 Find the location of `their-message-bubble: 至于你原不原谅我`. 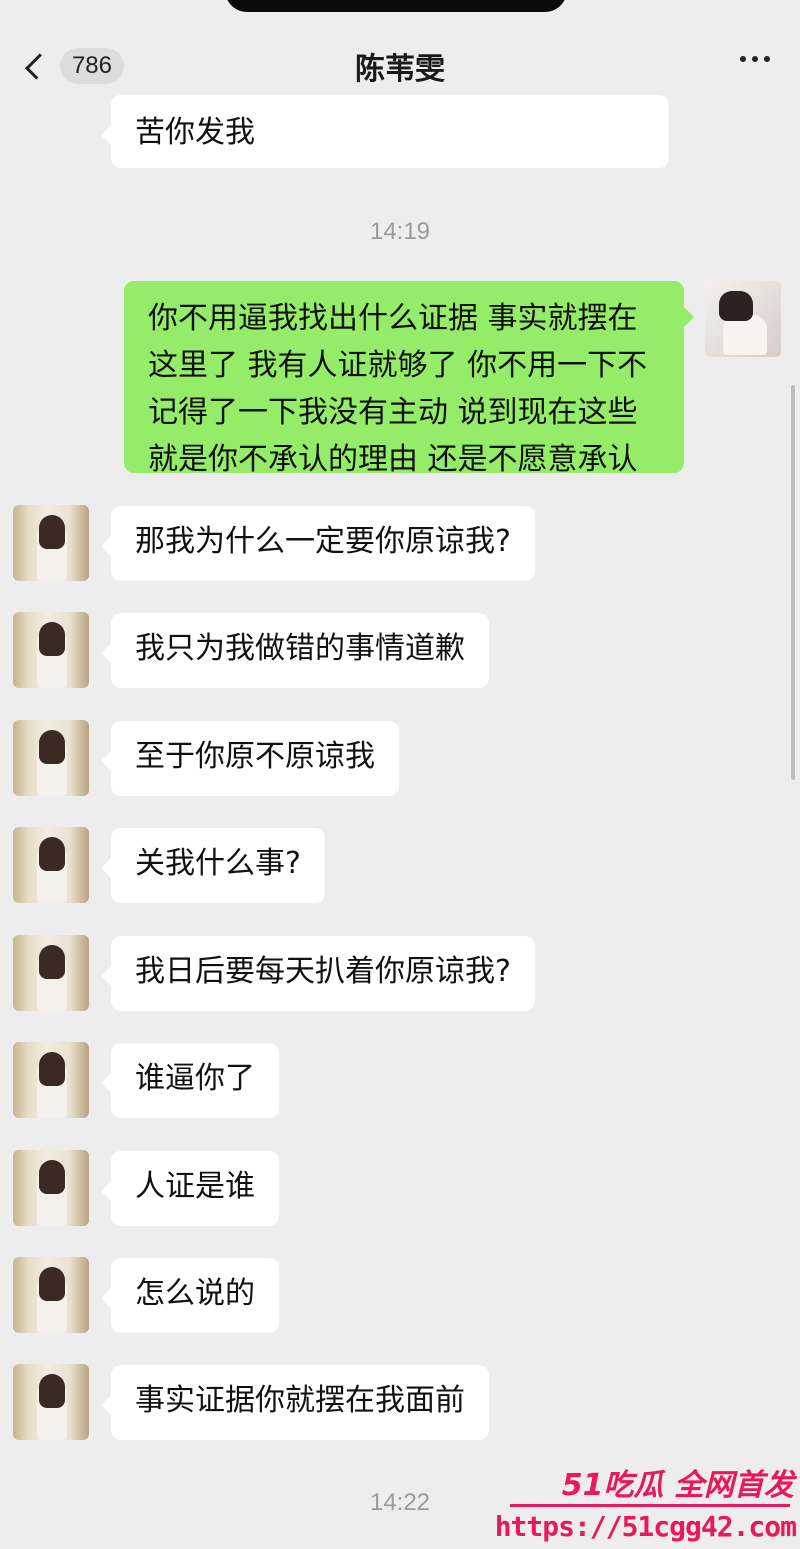

their-message-bubble: 至于你原不原谅我 is located at coordinates (250, 758).